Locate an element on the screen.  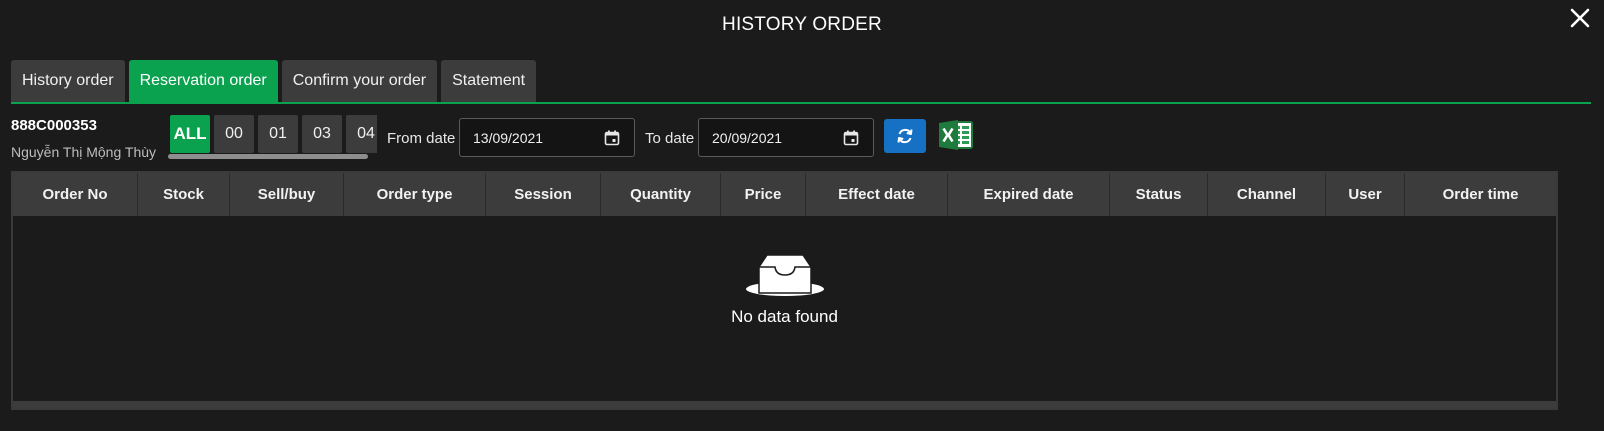
column-effect-date: Effect date is located at coordinates (877, 194).